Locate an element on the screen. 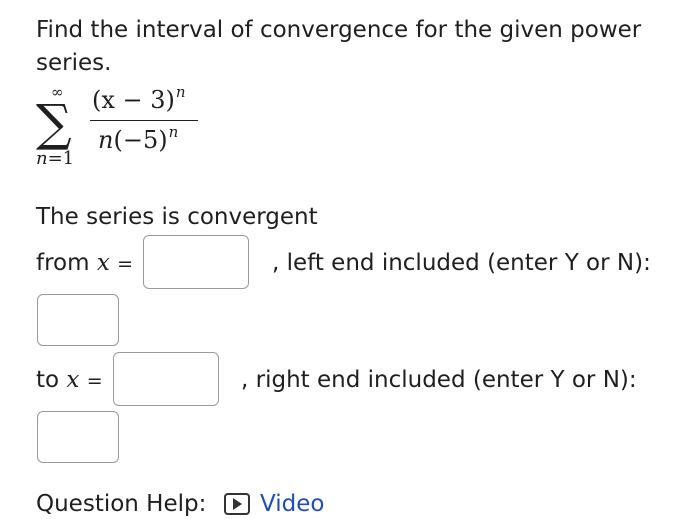 The height and width of the screenshot is (519, 700). fraction-denominator: n(−5)n is located at coordinates (138, 140).